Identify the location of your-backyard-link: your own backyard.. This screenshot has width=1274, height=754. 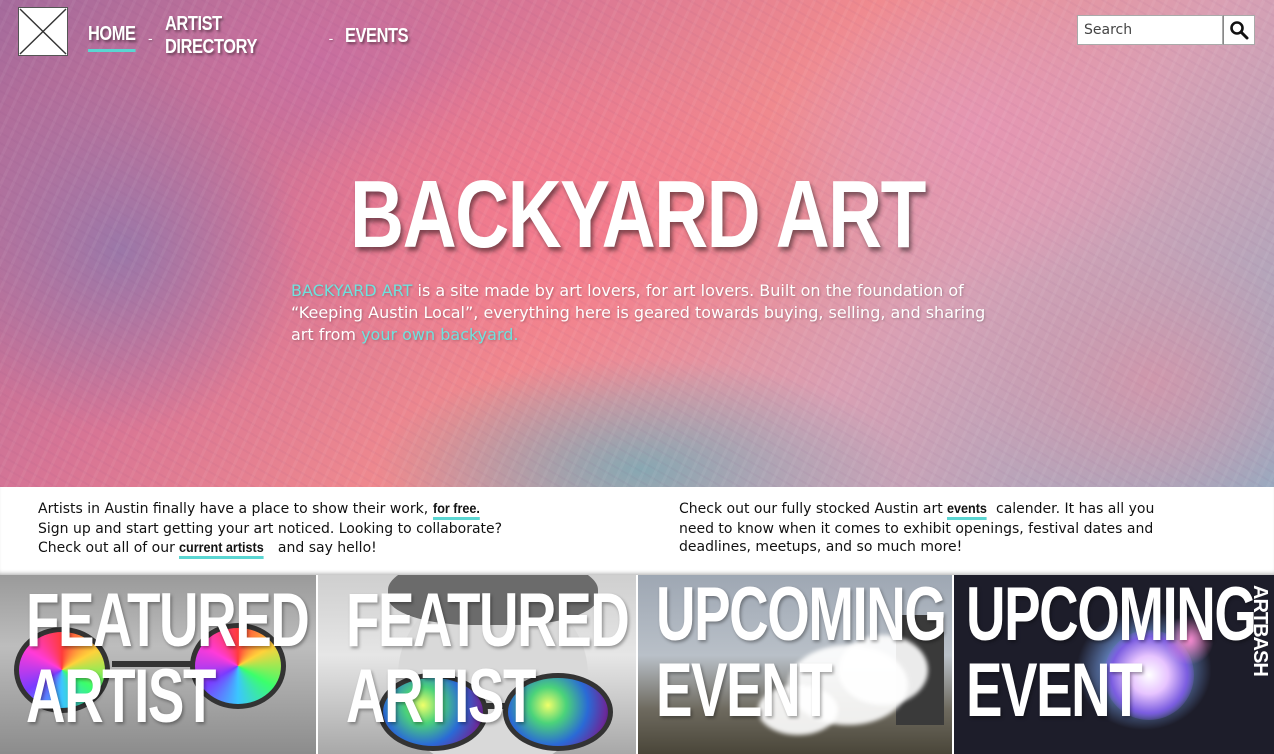
(439, 334).